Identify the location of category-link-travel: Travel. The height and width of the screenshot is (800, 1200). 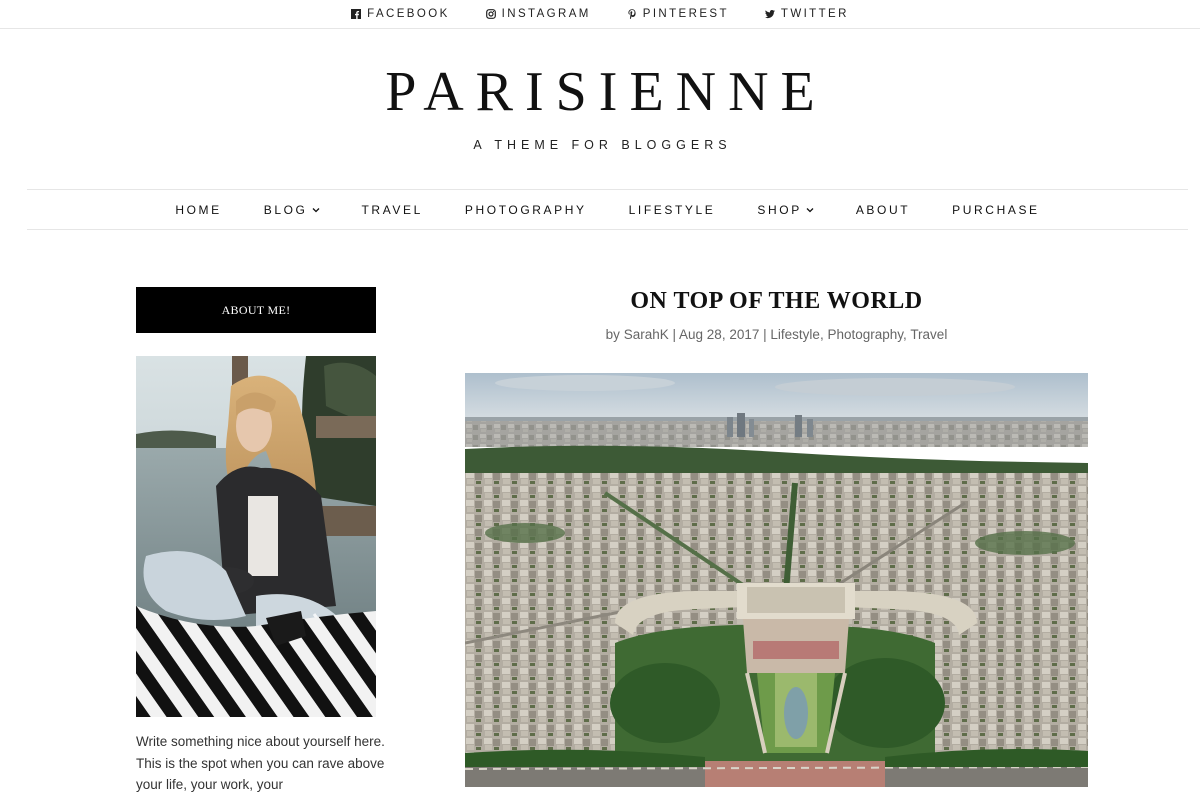
(928, 334).